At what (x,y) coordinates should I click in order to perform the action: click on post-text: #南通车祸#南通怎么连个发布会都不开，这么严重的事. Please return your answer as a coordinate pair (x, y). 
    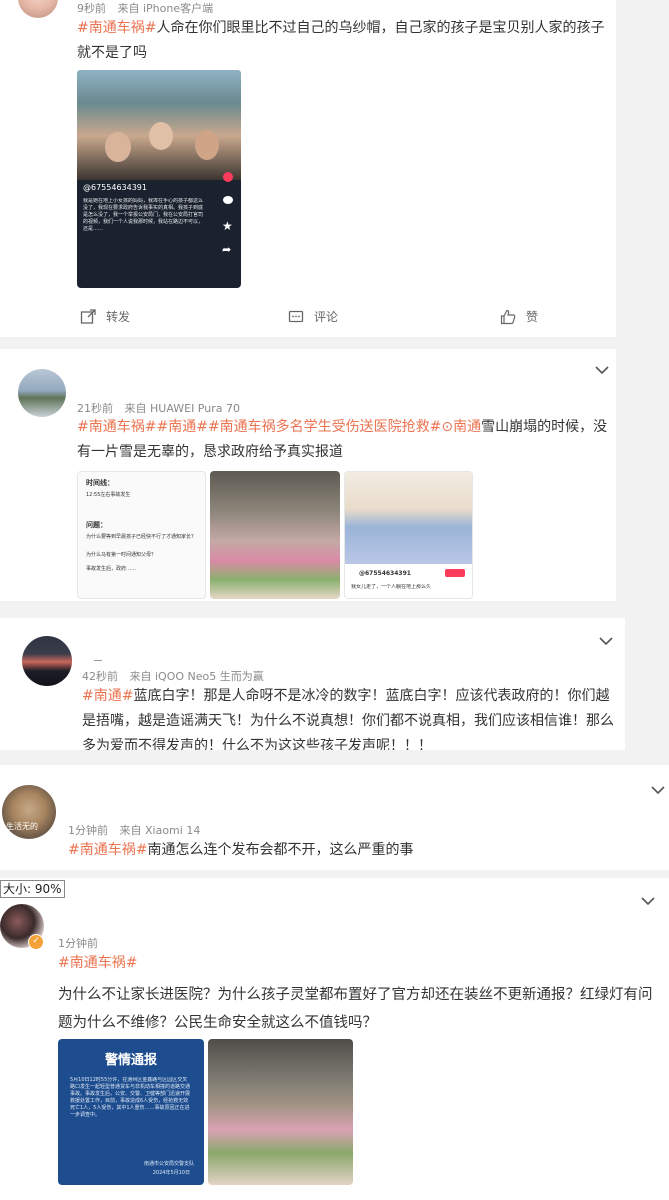
    Looking at the image, I should click on (363, 850).